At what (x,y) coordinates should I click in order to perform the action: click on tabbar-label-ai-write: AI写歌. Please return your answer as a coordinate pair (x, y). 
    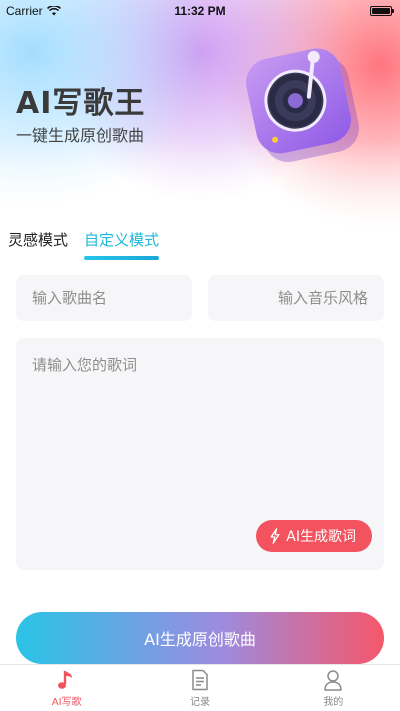
    Looking at the image, I should click on (66, 702).